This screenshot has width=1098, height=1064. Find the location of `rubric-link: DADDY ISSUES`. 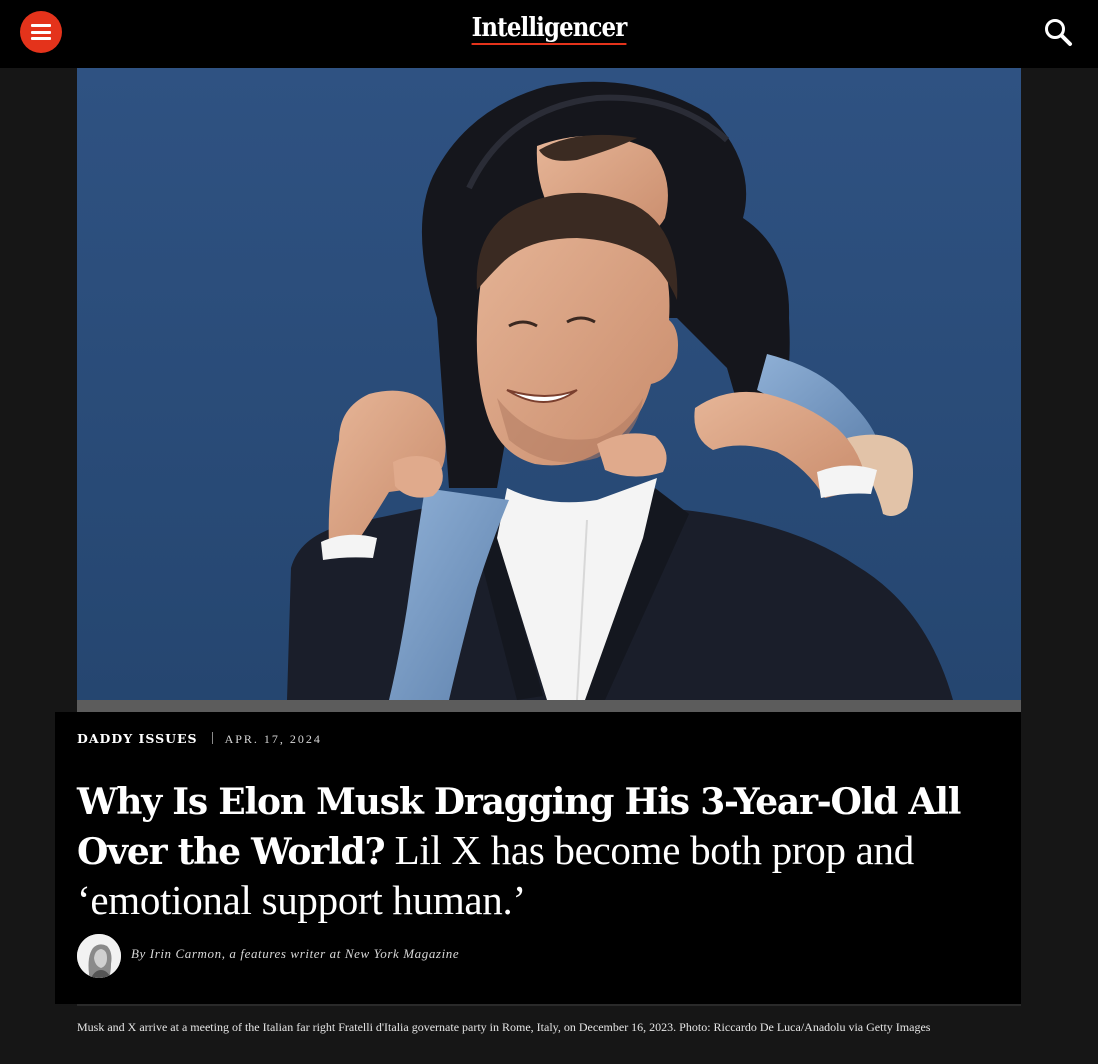

rubric-link: DADDY ISSUES is located at coordinates (137, 738).